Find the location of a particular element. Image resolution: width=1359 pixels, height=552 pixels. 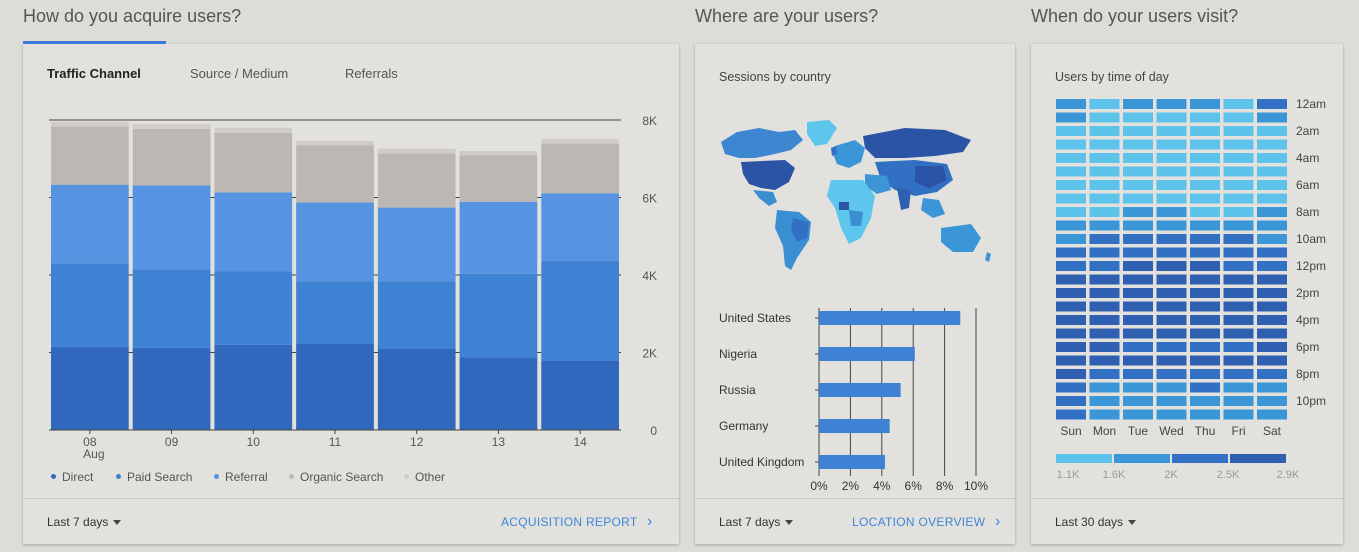

date-range-dropdown: Last 7 days is located at coordinates (84, 522).